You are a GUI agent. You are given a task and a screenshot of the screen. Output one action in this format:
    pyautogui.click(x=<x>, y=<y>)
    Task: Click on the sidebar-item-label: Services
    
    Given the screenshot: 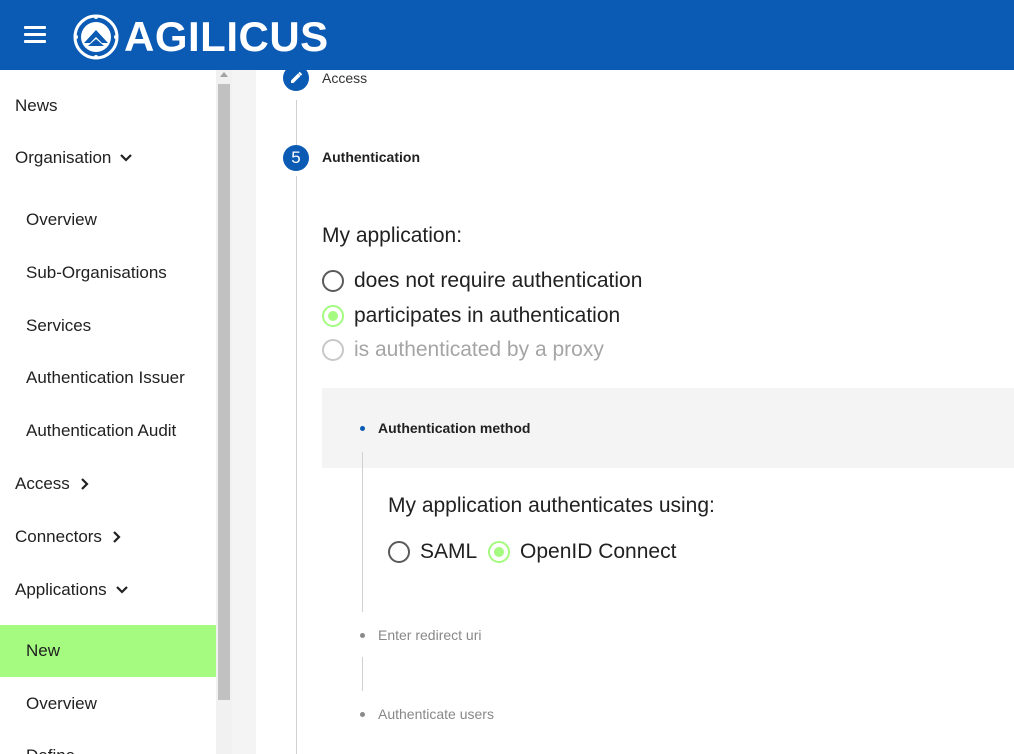 What is the action you would take?
    pyautogui.click(x=59, y=325)
    